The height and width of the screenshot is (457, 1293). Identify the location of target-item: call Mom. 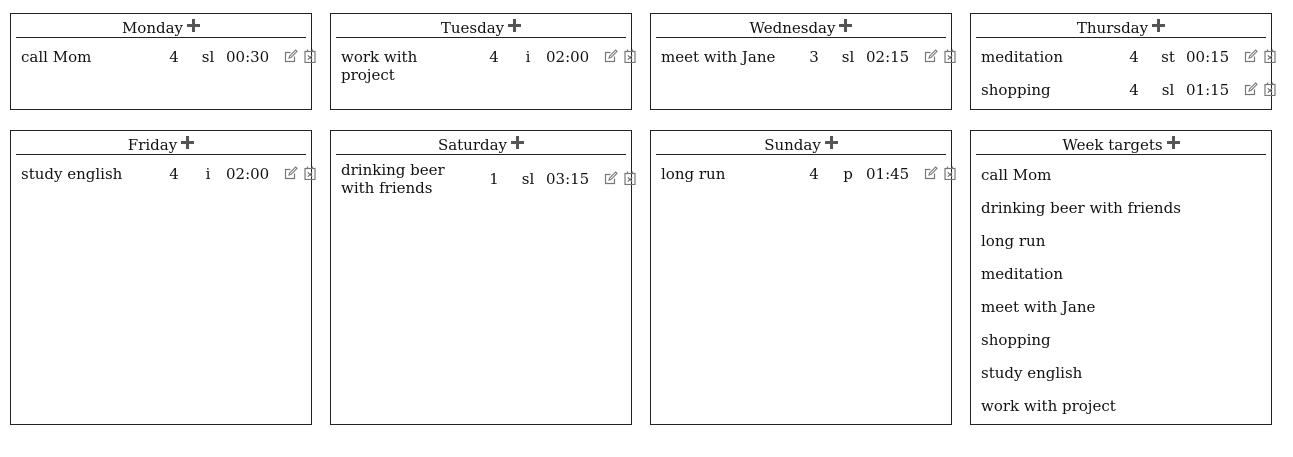
(1016, 175).